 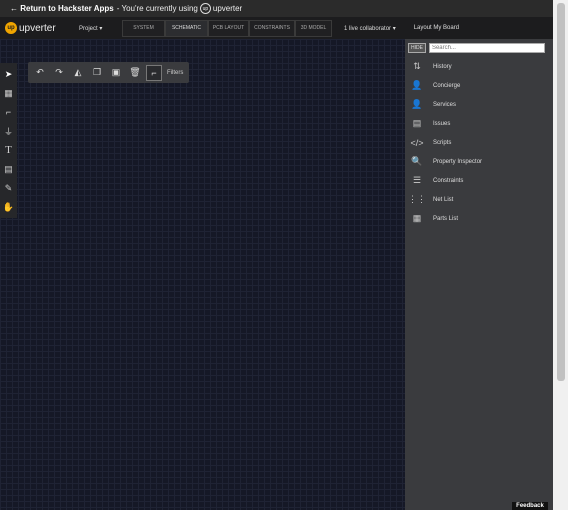 I want to click on topbar-brand: upverter, so click(x=227, y=8).